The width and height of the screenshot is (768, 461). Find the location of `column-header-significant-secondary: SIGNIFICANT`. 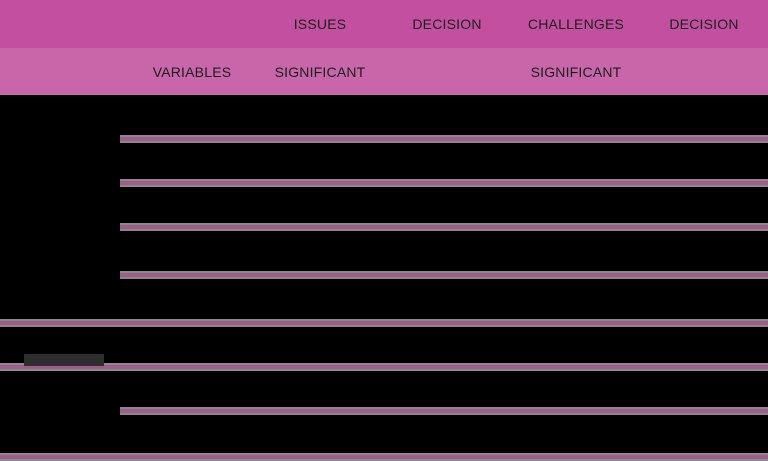

column-header-significant-secondary: SIGNIFICANT is located at coordinates (576, 71).